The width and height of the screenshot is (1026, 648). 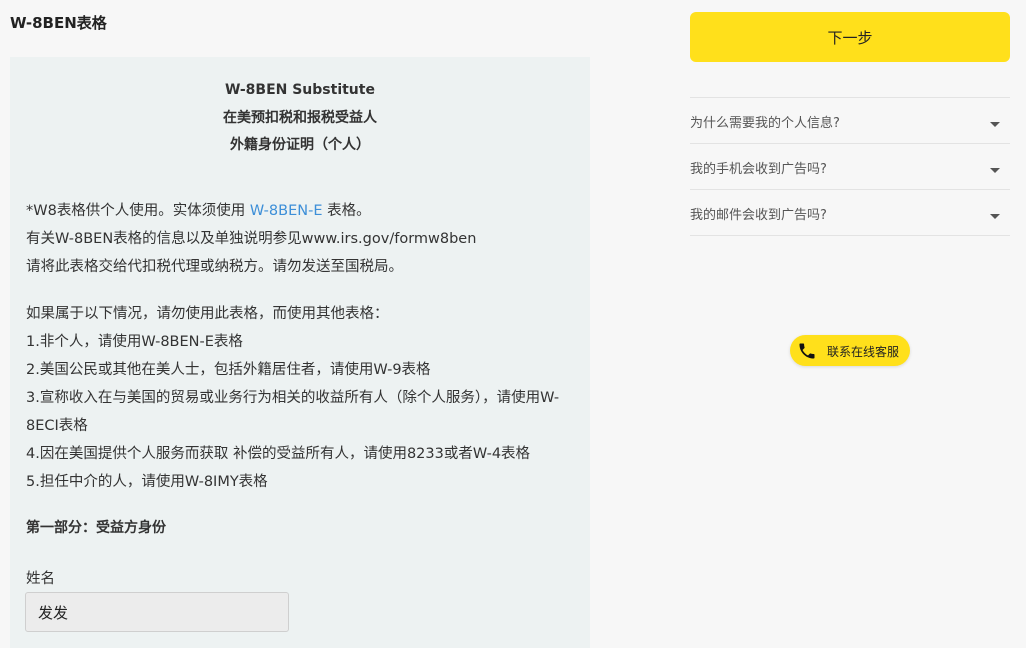 What do you see at coordinates (850, 37) in the screenshot?
I see `next-step-button: 下一步` at bounding box center [850, 37].